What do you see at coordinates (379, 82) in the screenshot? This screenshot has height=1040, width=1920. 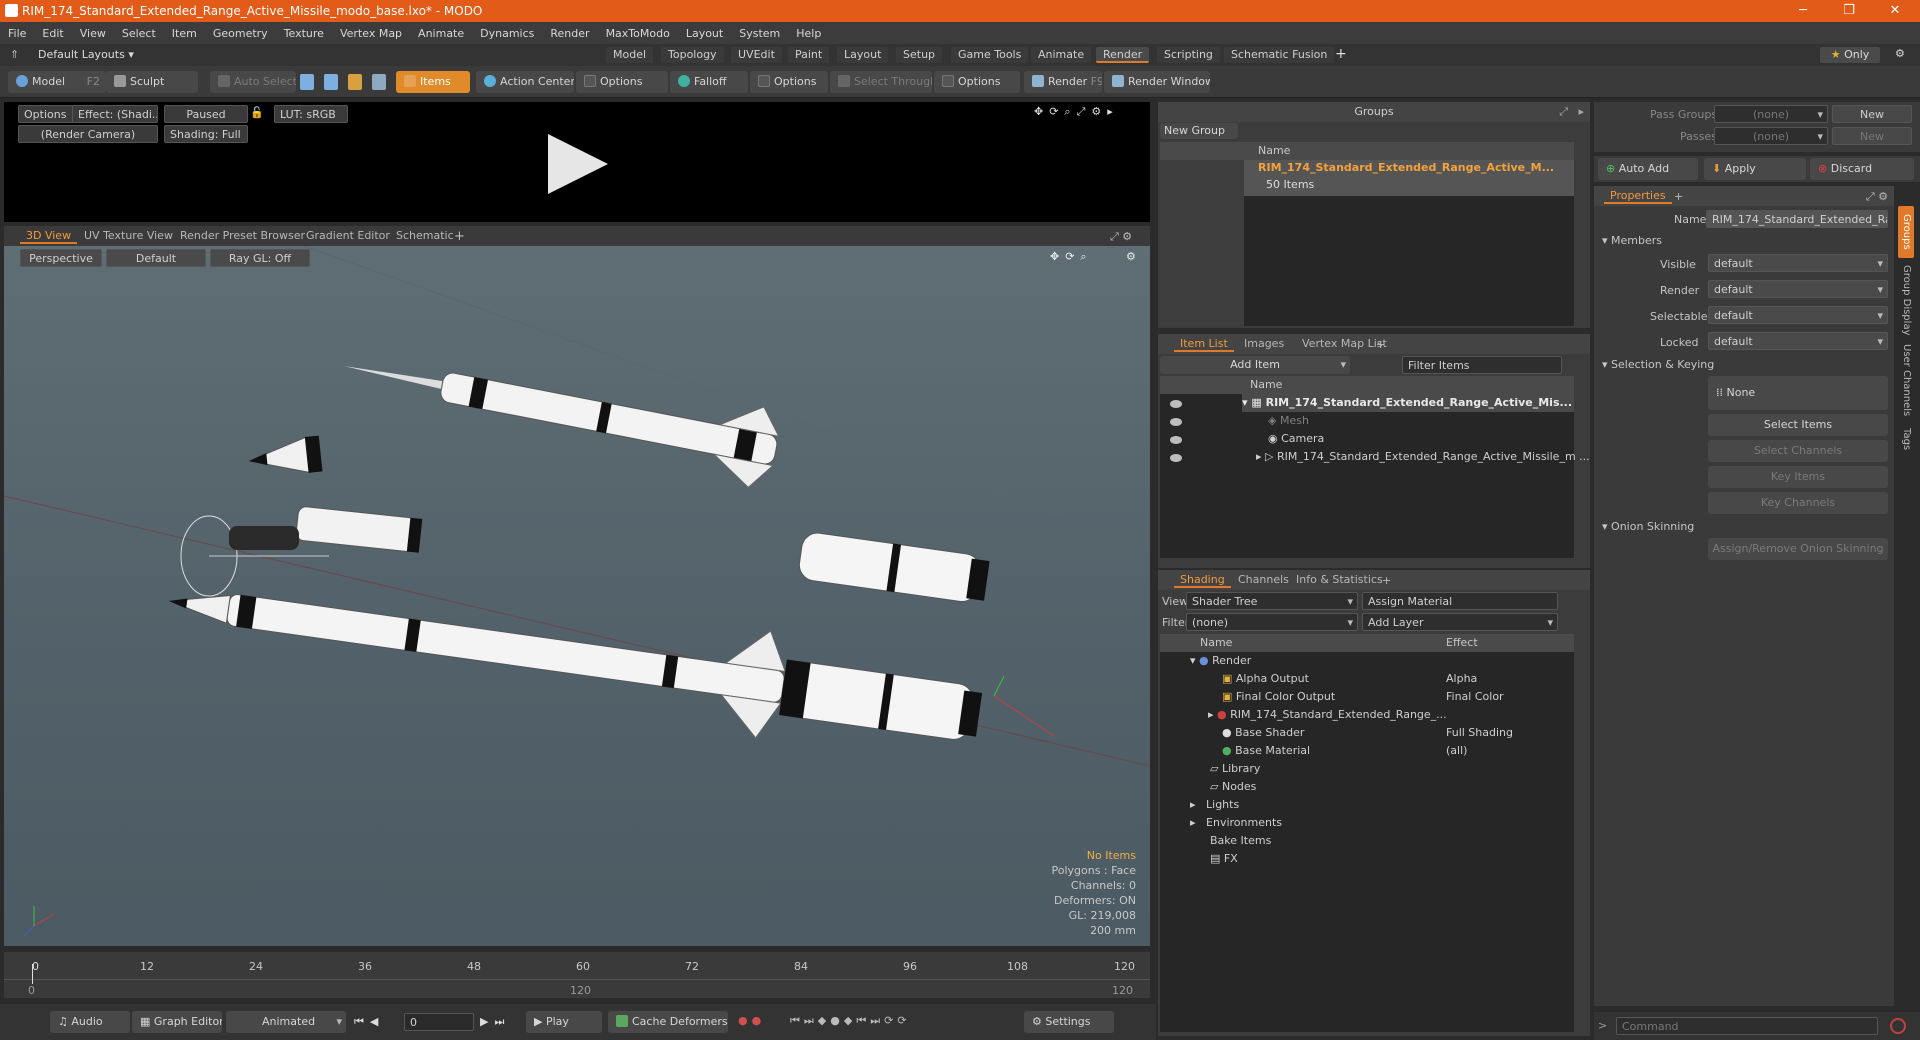 I see `materials-mode-icon` at bounding box center [379, 82].